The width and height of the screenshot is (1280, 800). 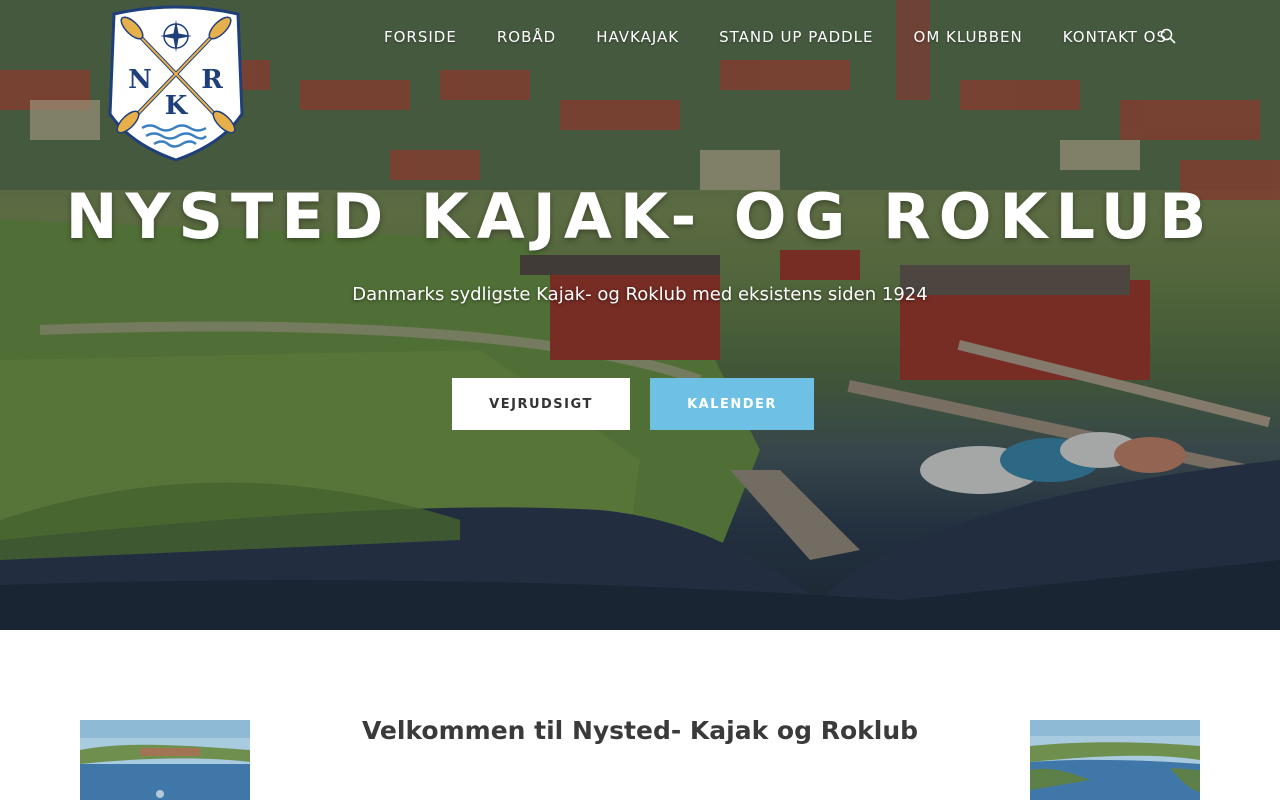 I want to click on logo-letter-n: N, so click(x=140, y=80).